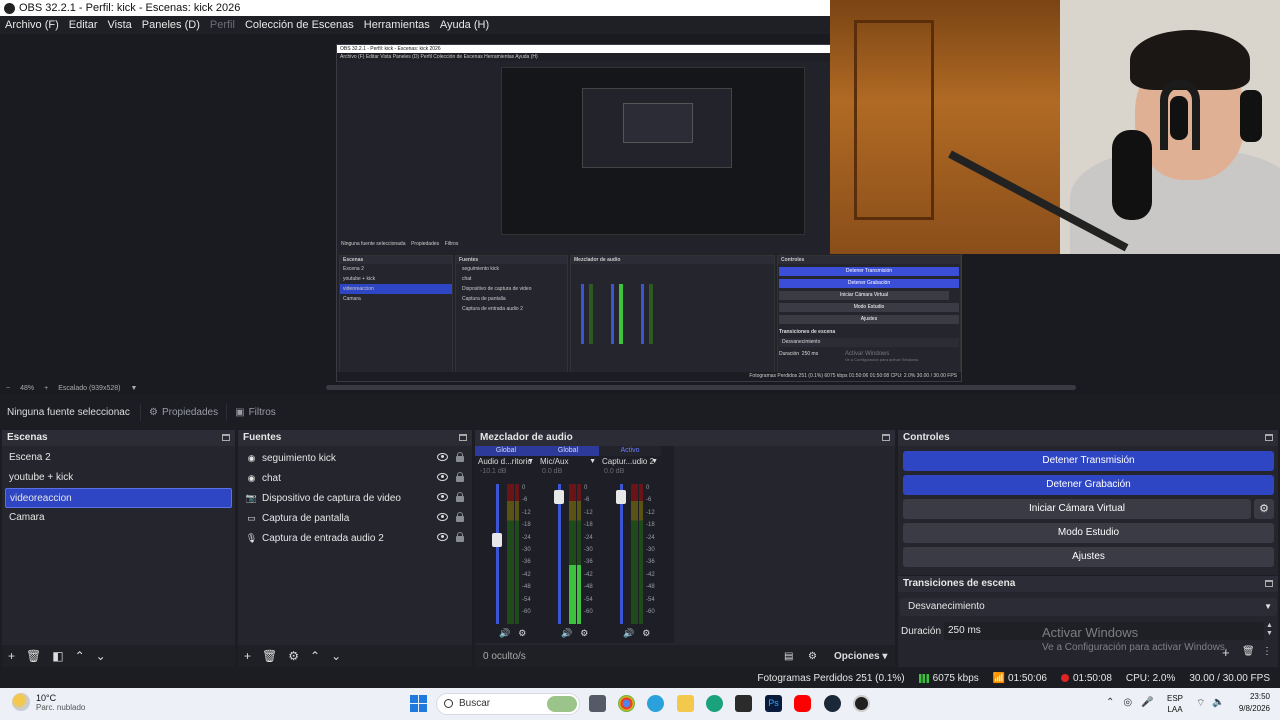  What do you see at coordinates (655, 703) in the screenshot?
I see `telegram-icon` at bounding box center [655, 703].